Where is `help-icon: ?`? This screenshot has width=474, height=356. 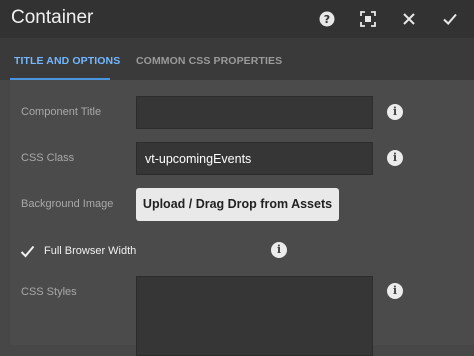
help-icon: ? is located at coordinates (327, 19).